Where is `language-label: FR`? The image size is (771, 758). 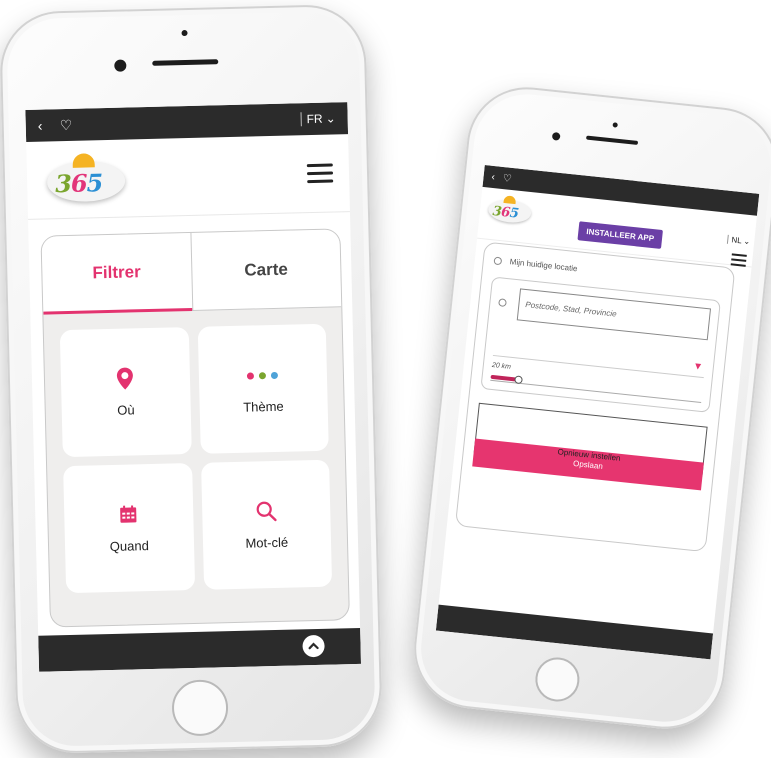
language-label: FR is located at coordinates (314, 119).